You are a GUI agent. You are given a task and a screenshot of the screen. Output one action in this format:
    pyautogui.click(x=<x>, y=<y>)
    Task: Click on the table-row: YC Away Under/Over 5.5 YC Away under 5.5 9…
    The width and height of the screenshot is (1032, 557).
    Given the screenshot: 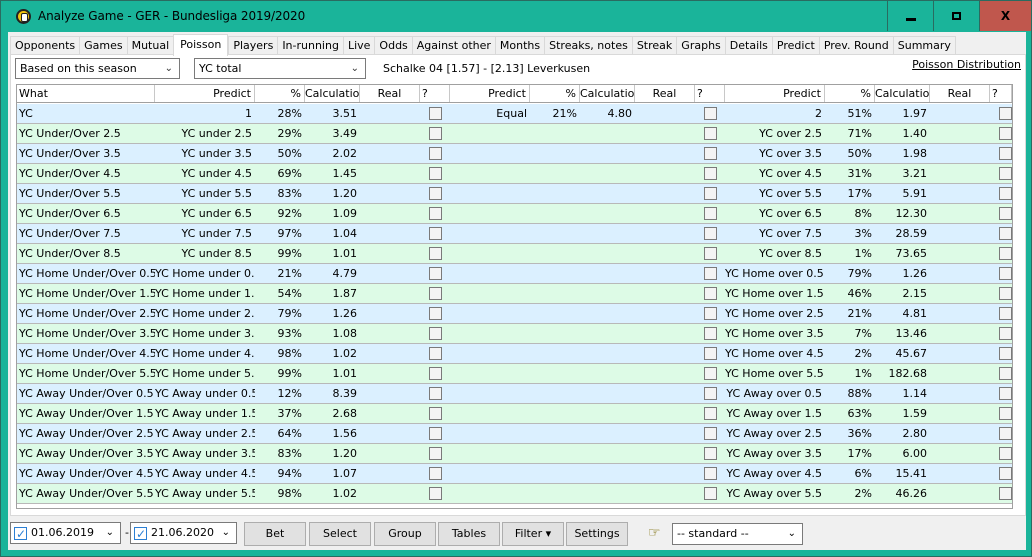 What is the action you would take?
    pyautogui.click(x=514, y=494)
    